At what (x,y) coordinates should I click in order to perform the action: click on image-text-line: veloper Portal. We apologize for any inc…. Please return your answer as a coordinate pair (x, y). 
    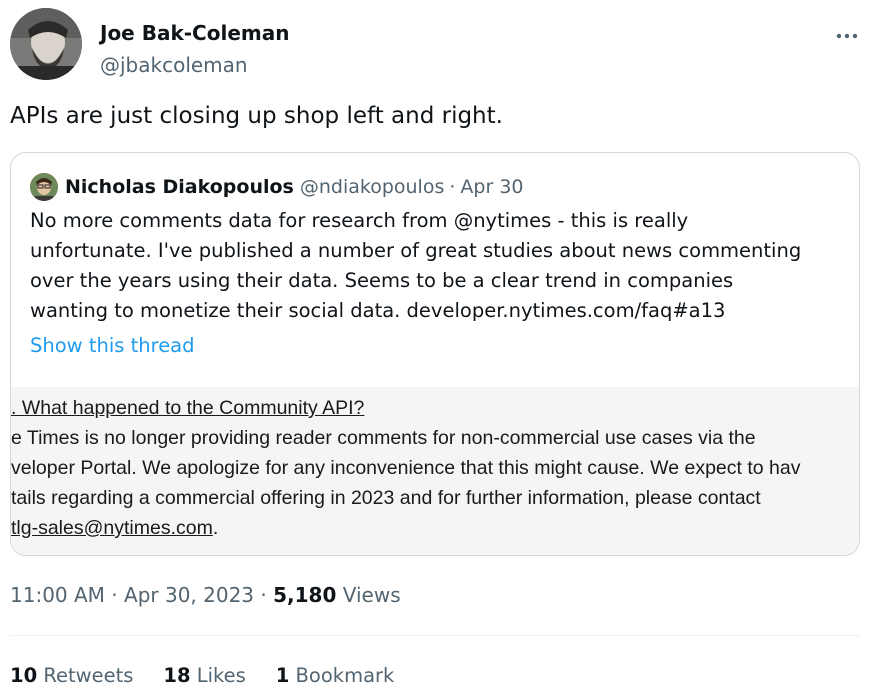
    Looking at the image, I should click on (406, 468).